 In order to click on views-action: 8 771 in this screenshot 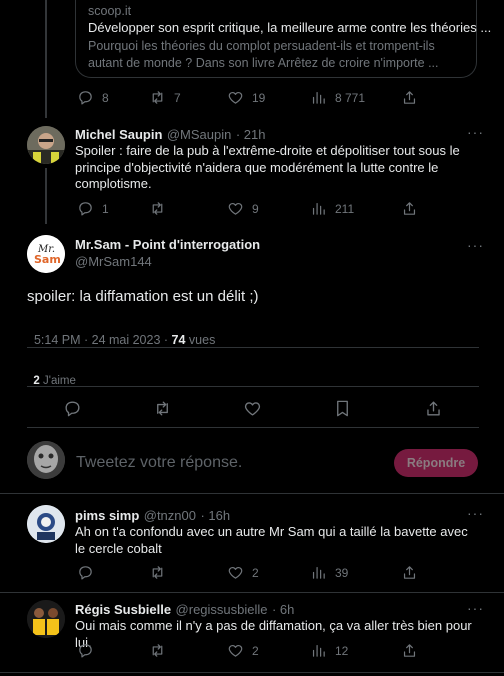, I will do `click(337, 97)`.